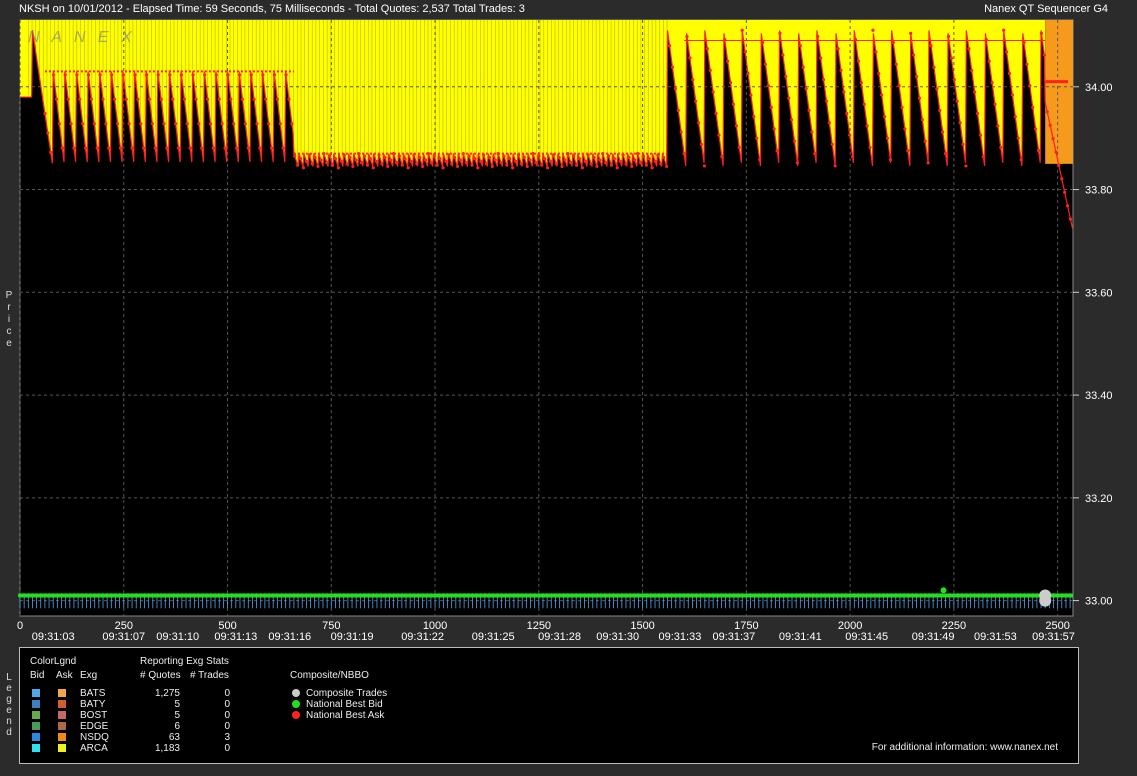 This screenshot has height=776, width=1137. I want to click on legend-side-label: Legend, so click(9, 705).